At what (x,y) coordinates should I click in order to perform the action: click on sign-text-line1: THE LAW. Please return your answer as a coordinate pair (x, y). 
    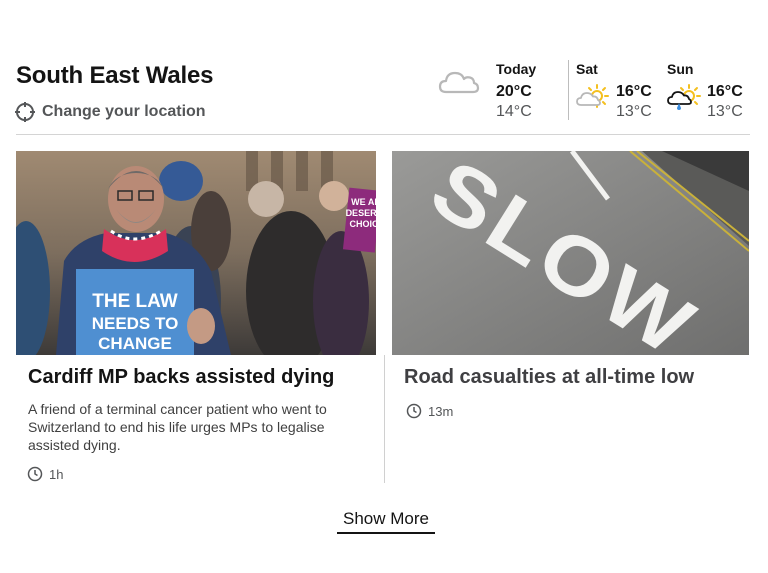
    Looking at the image, I should click on (135, 301).